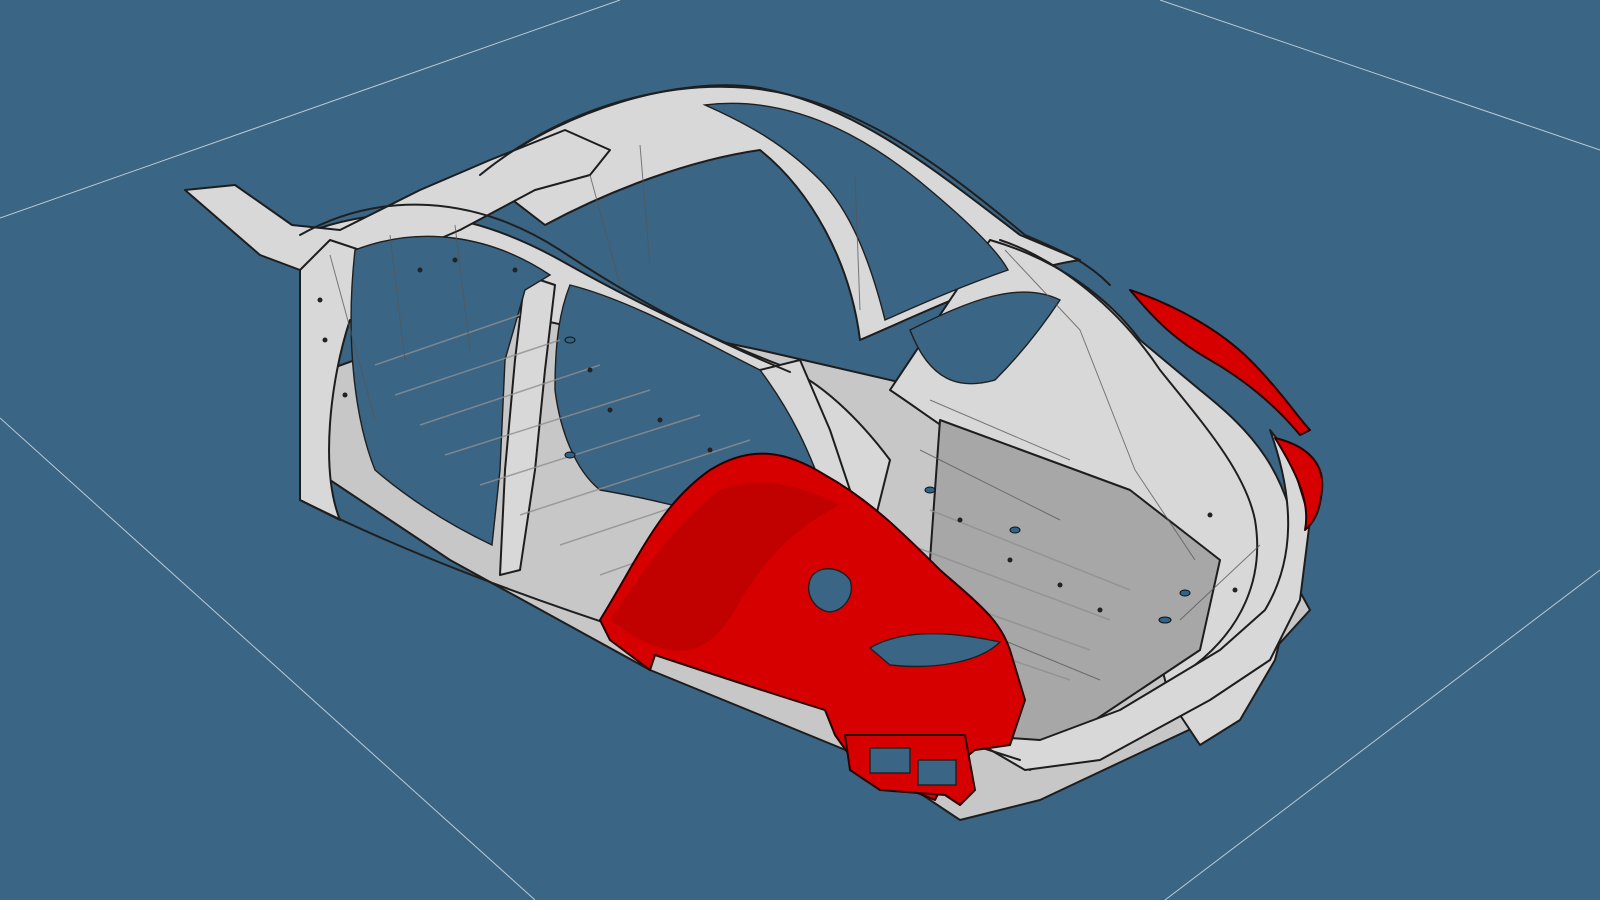 The width and height of the screenshot is (1600, 900). I want to click on grid-line-top-right, so click(1379, 75).